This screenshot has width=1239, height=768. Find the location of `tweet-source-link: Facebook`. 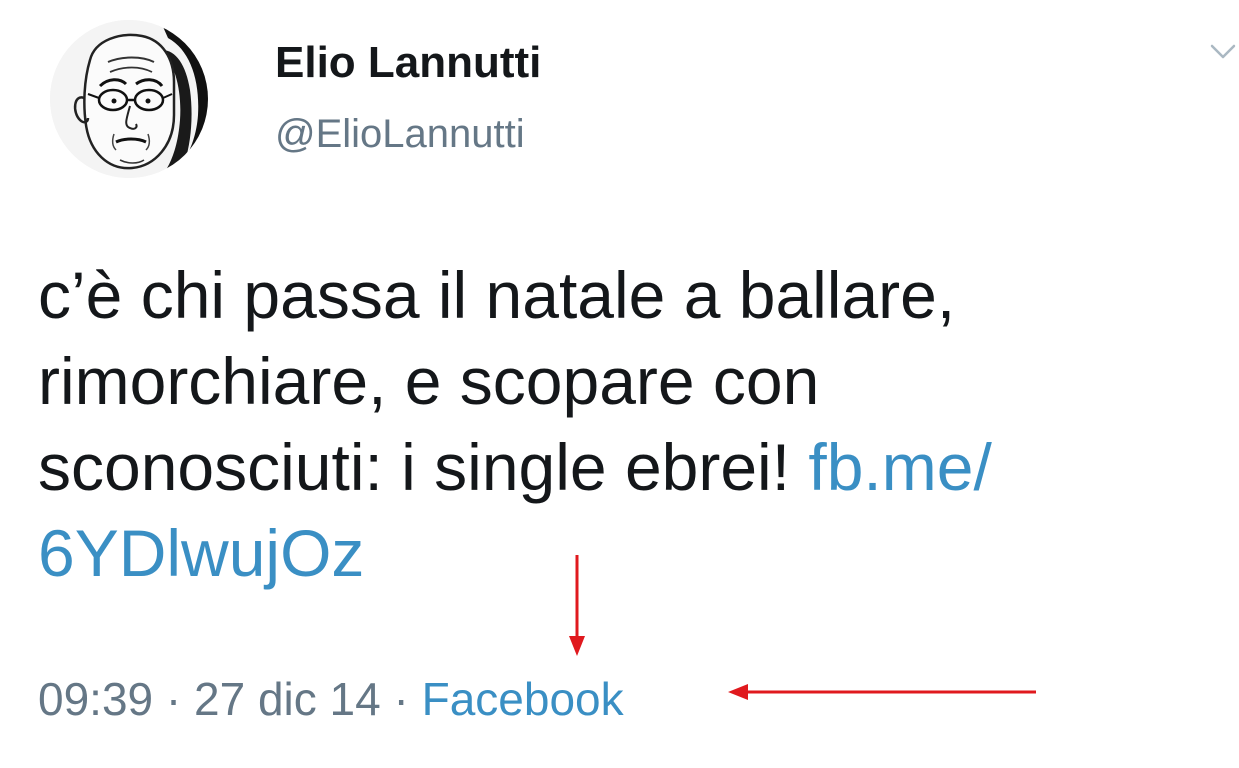

tweet-source-link: Facebook is located at coordinates (523, 699).